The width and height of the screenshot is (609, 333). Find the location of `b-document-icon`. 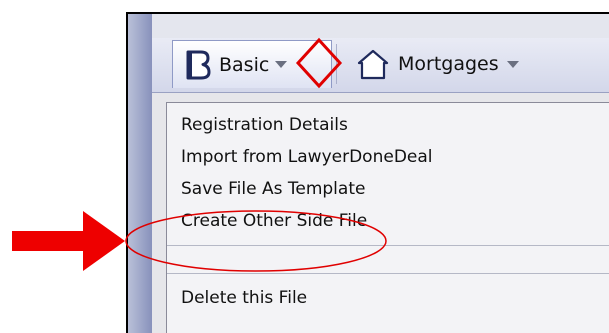

b-document-icon is located at coordinates (198, 64).